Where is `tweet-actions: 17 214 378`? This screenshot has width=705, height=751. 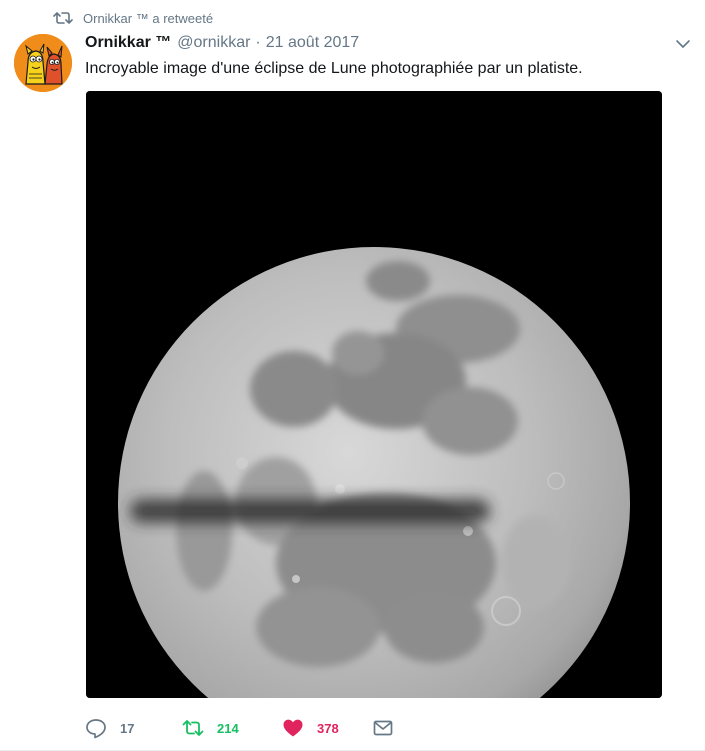 tweet-actions: 17 214 378 is located at coordinates (239, 728).